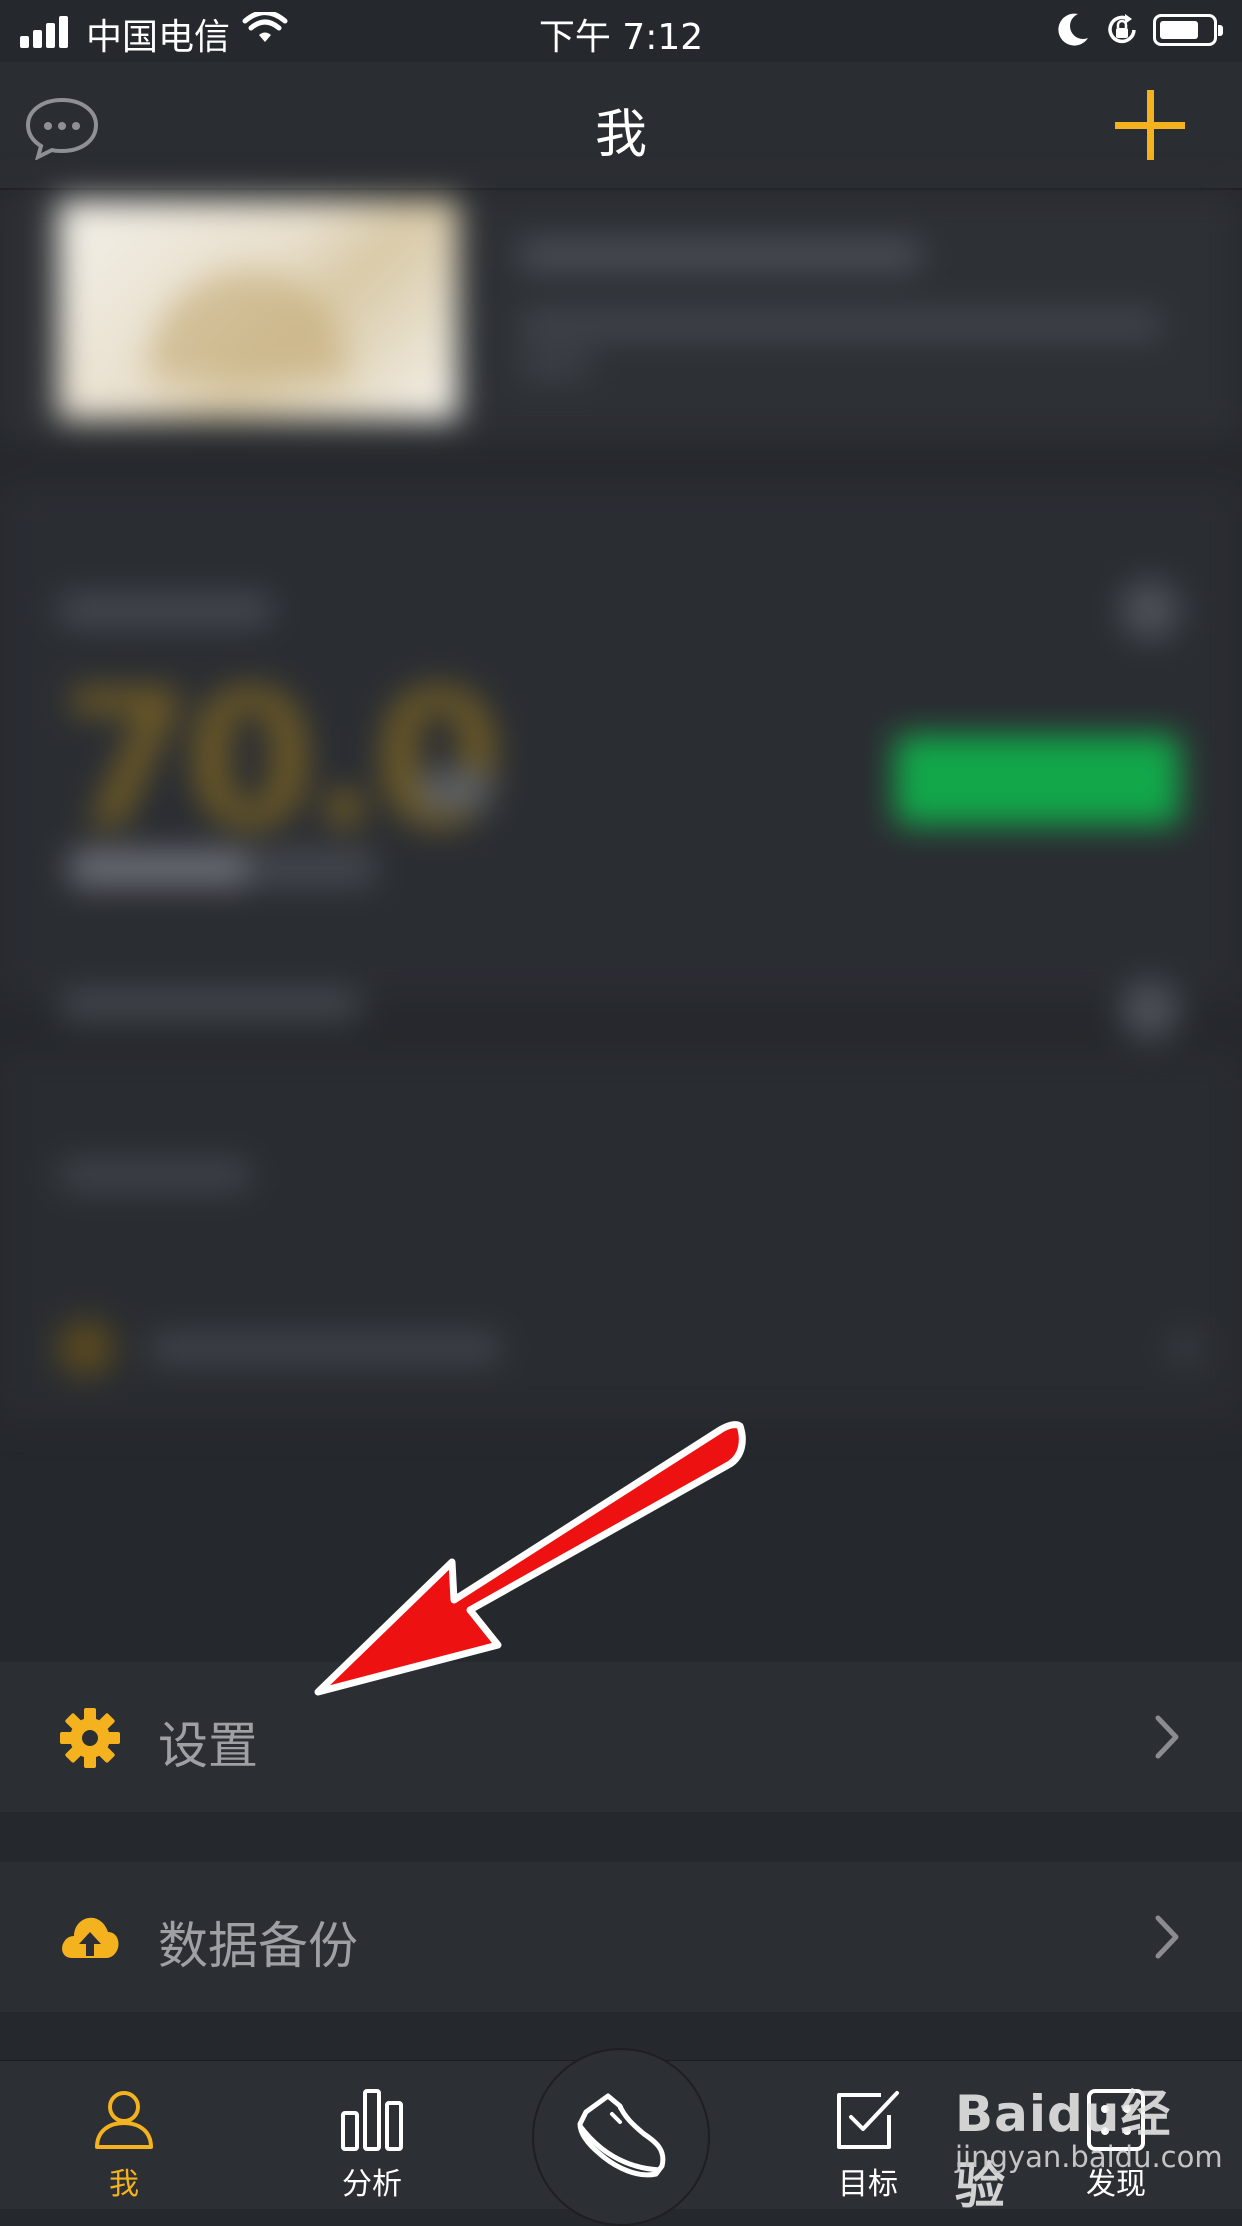  Describe the element at coordinates (90, 1937) in the screenshot. I see `cloud-upload-icon` at that location.